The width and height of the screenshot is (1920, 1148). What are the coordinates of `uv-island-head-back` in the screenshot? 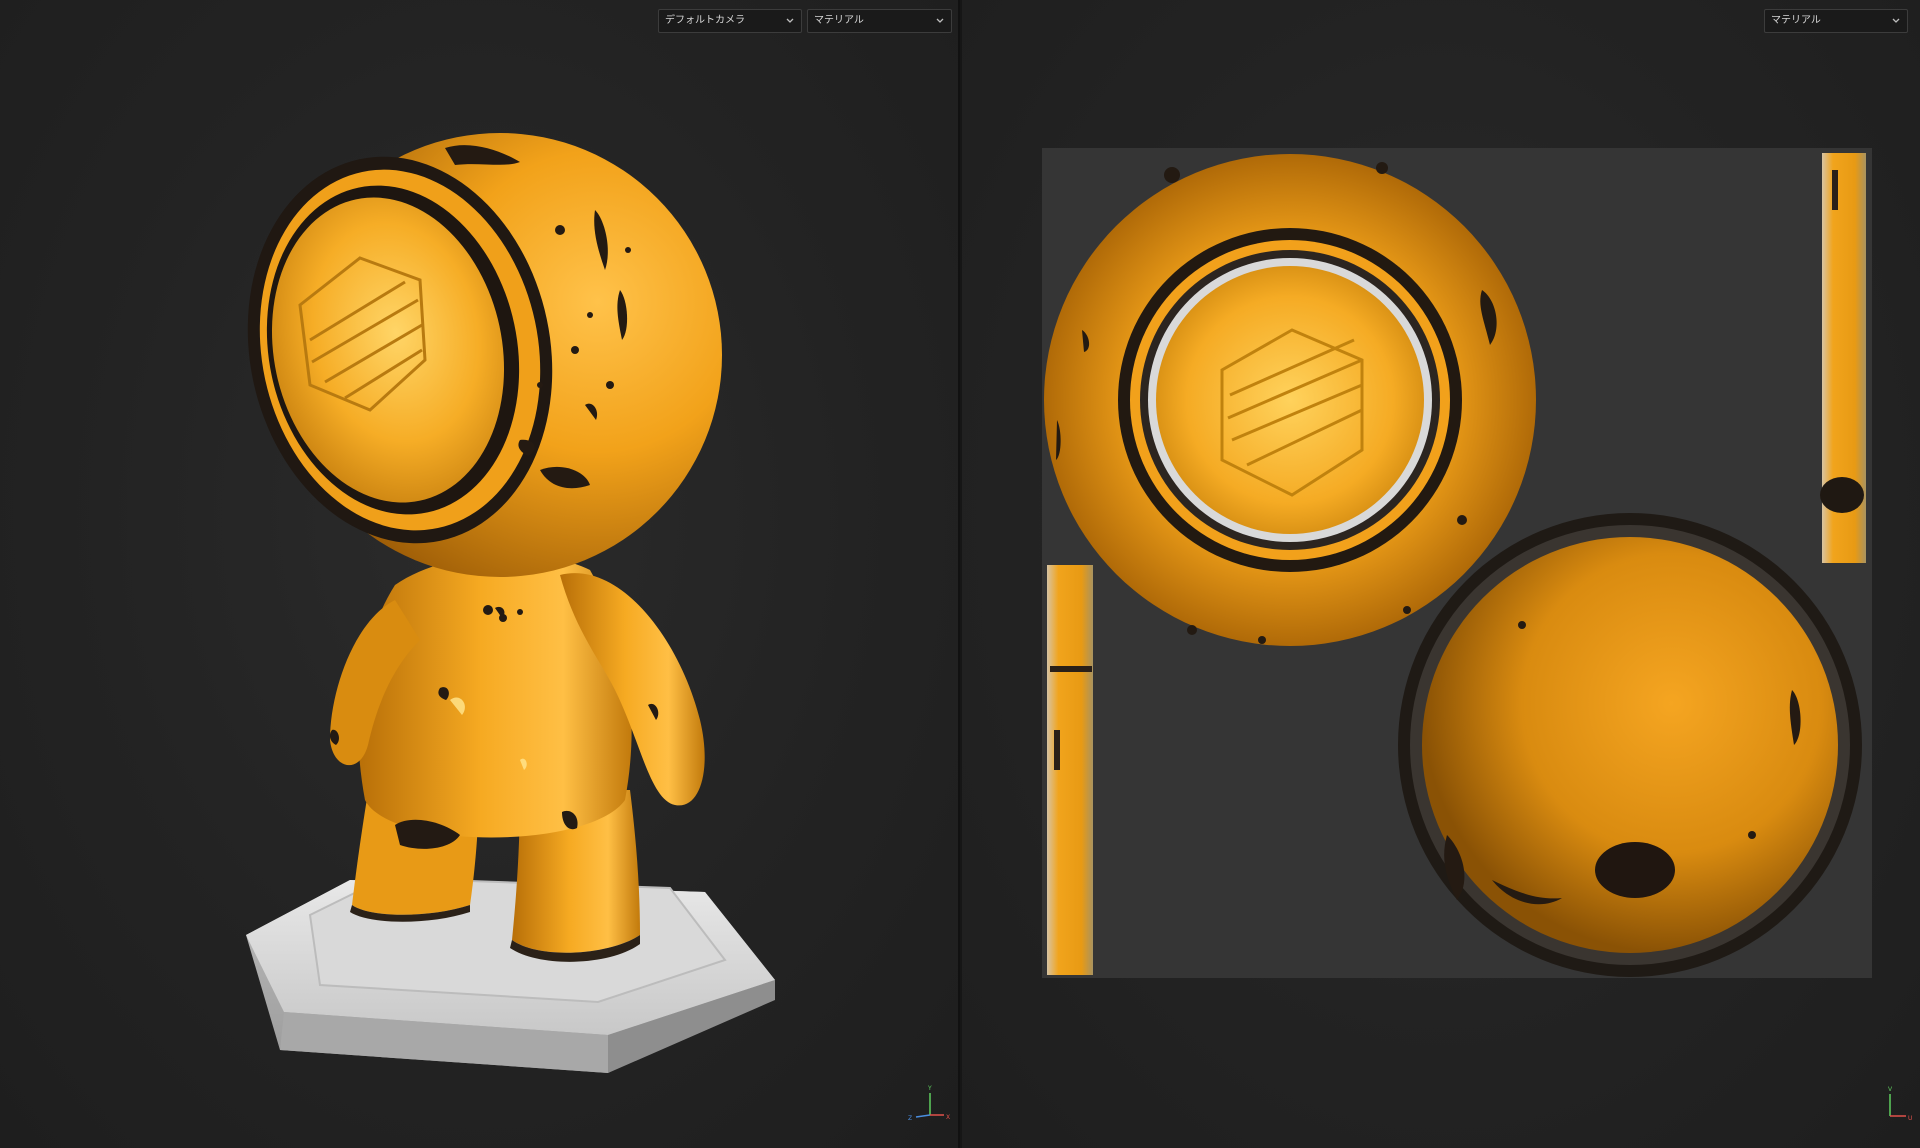 It's located at (1630, 745).